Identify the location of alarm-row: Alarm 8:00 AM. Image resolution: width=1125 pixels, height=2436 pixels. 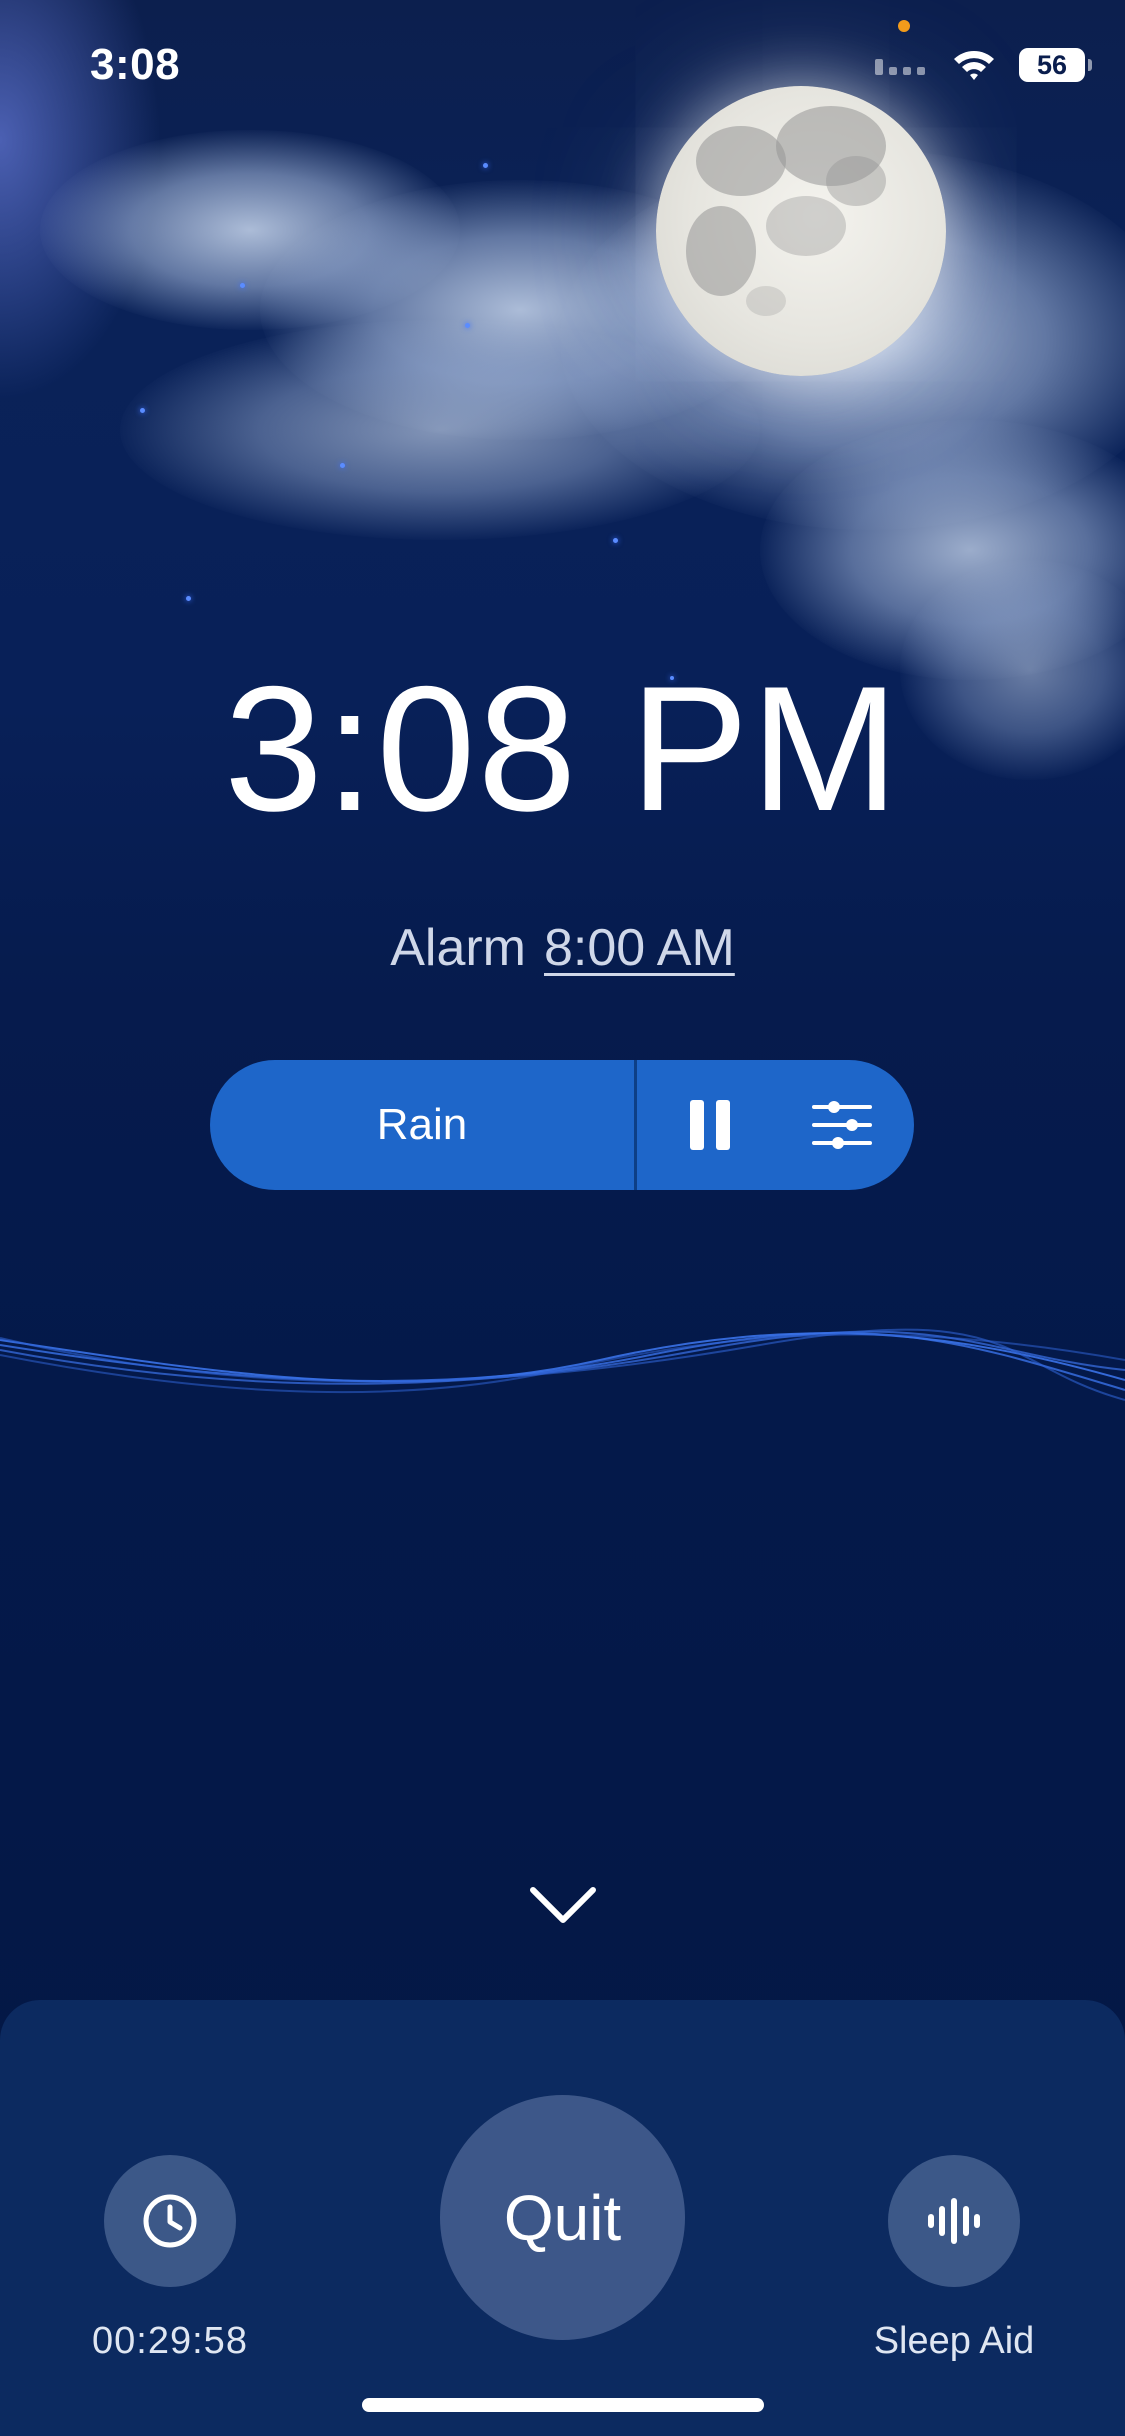
(562, 948).